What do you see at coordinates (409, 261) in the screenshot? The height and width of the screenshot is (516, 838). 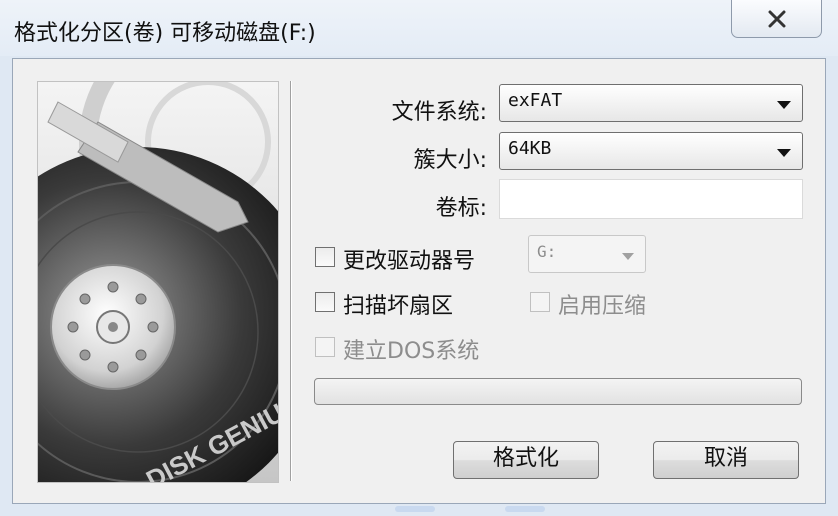 I see `change-drive-label: 更改驱动器号` at bounding box center [409, 261].